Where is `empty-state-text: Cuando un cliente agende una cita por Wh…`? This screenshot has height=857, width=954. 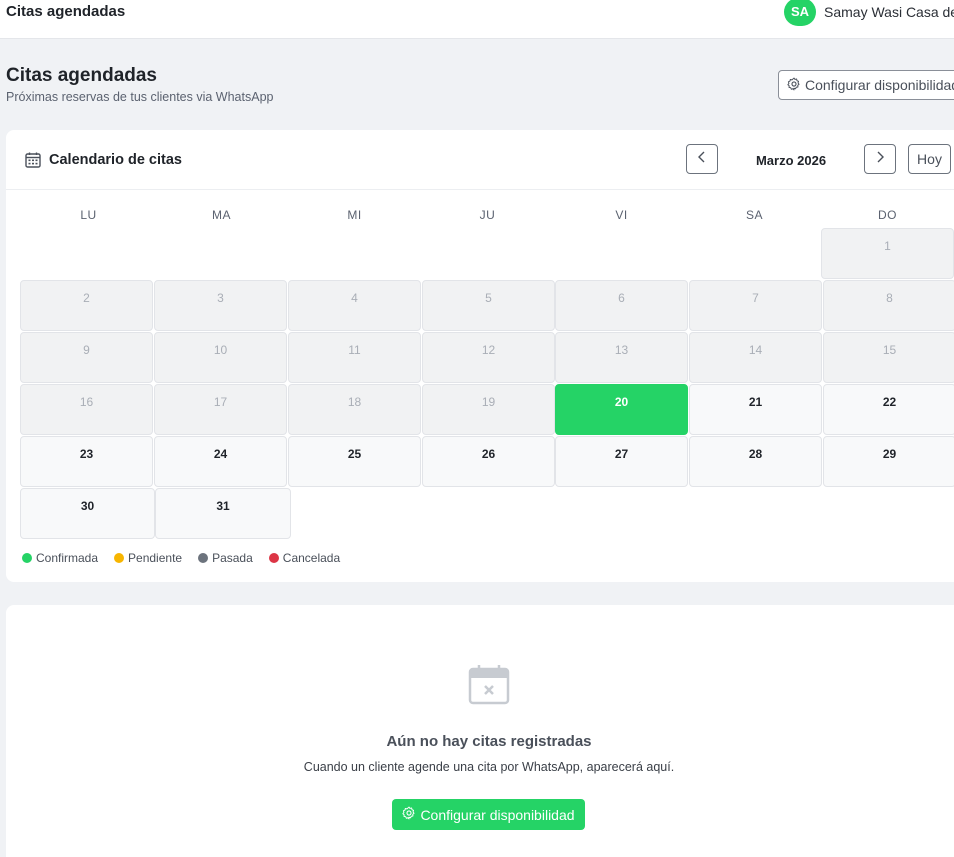
empty-state-text: Cuando un cliente agende una cita por Wh… is located at coordinates (489, 767).